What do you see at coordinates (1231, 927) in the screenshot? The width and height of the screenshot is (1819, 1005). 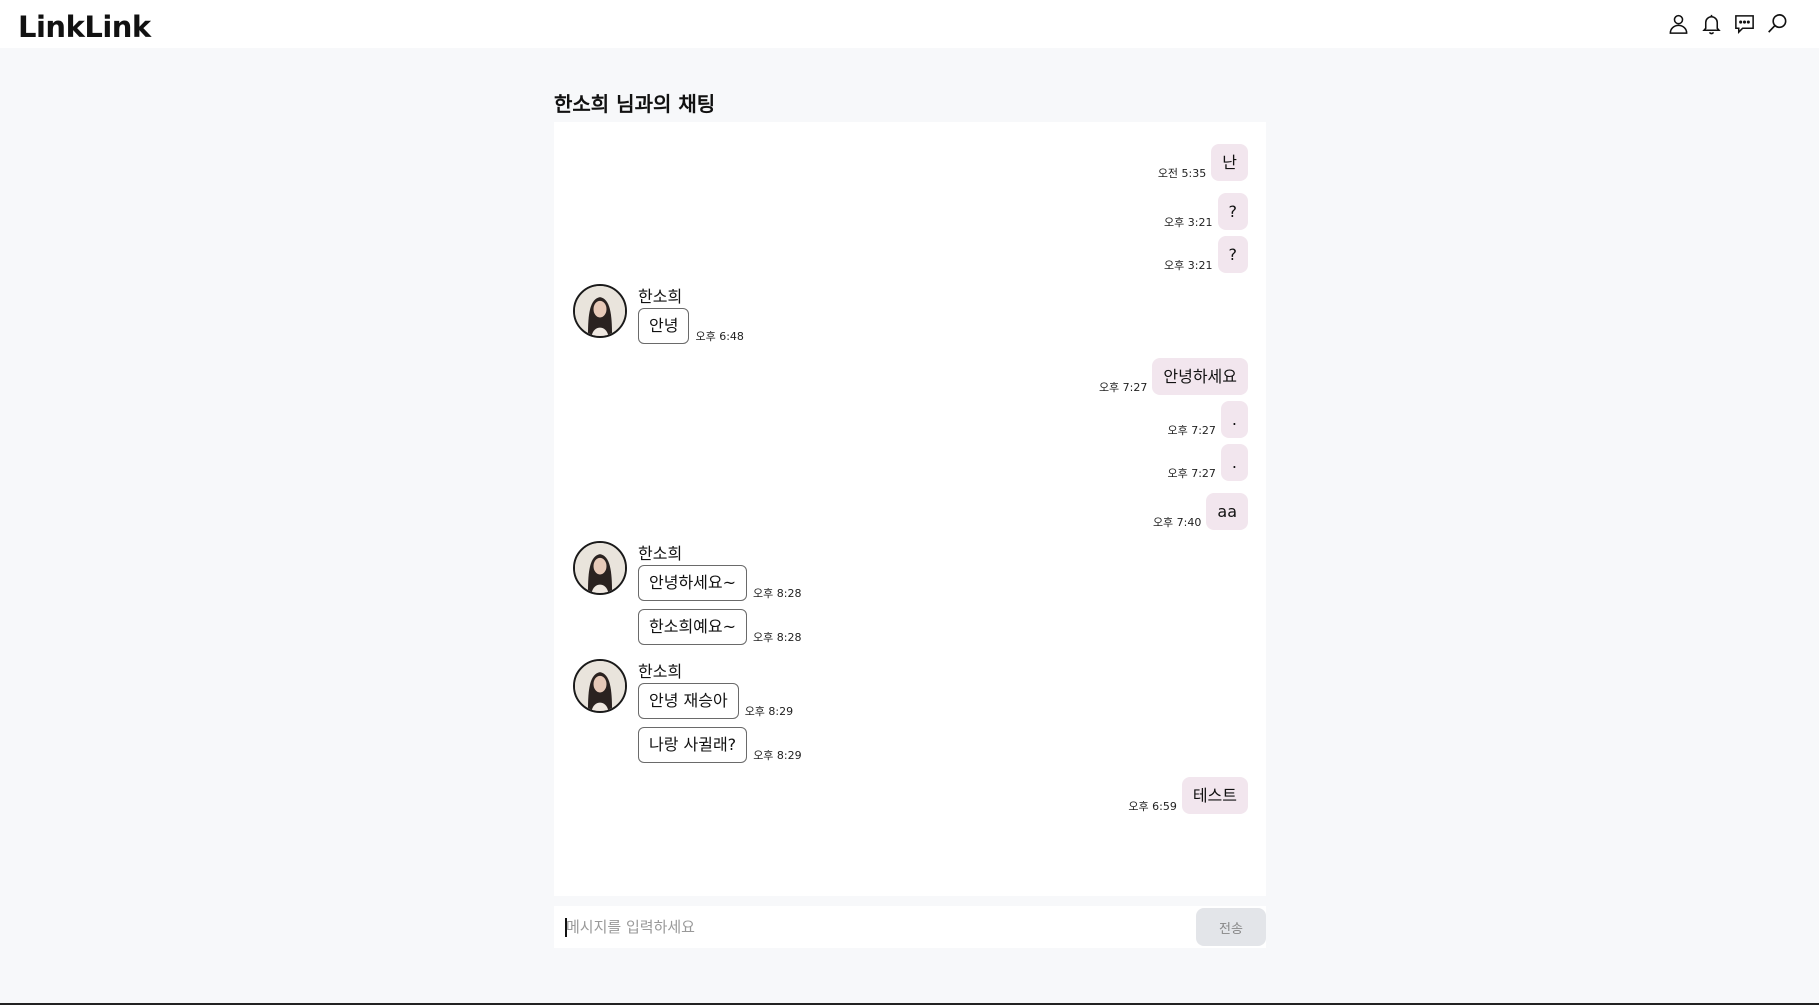 I see `send-button: 전송` at bounding box center [1231, 927].